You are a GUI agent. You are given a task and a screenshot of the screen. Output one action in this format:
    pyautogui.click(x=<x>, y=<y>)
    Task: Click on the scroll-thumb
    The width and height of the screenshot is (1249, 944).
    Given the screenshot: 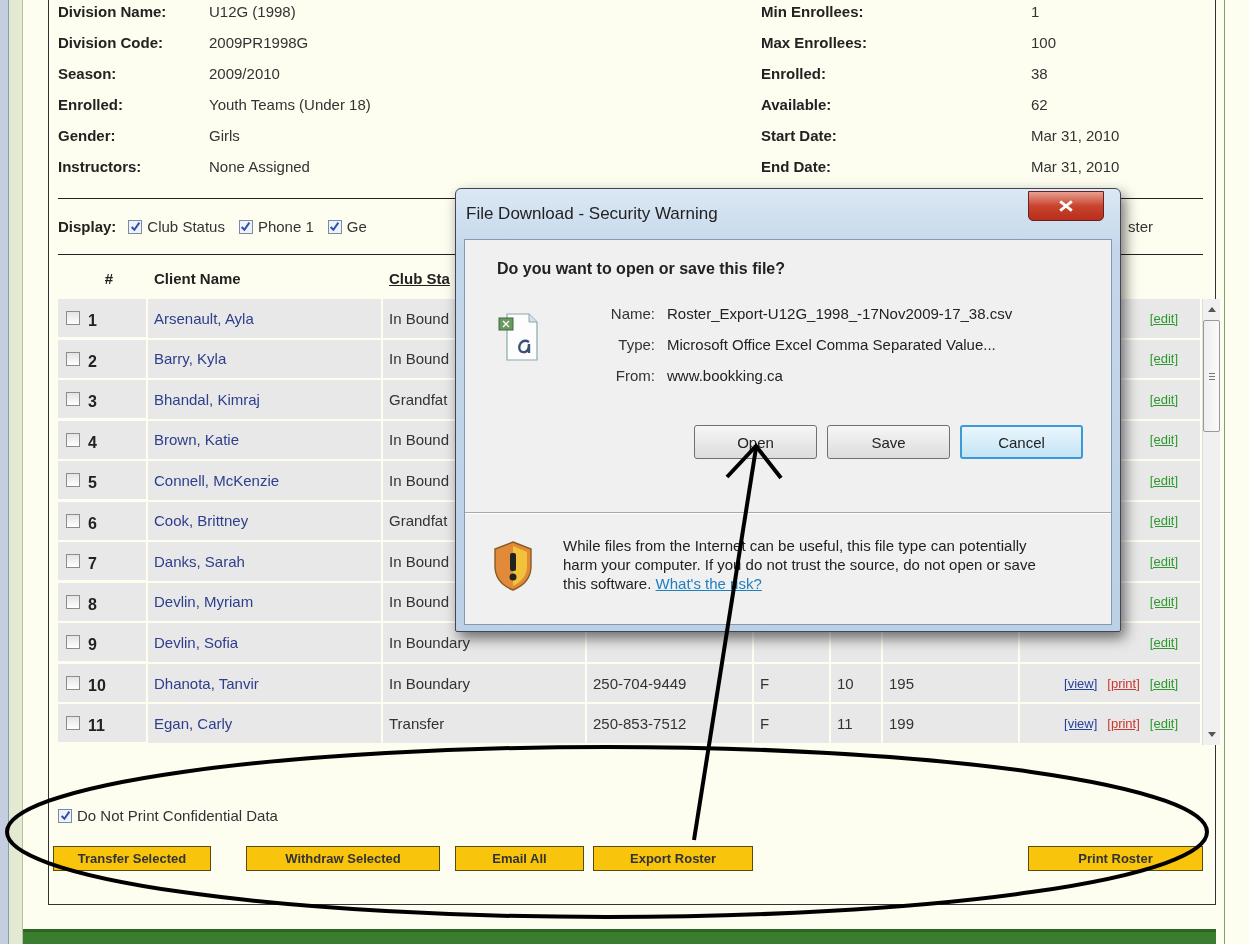 What is the action you would take?
    pyautogui.click(x=1211, y=376)
    